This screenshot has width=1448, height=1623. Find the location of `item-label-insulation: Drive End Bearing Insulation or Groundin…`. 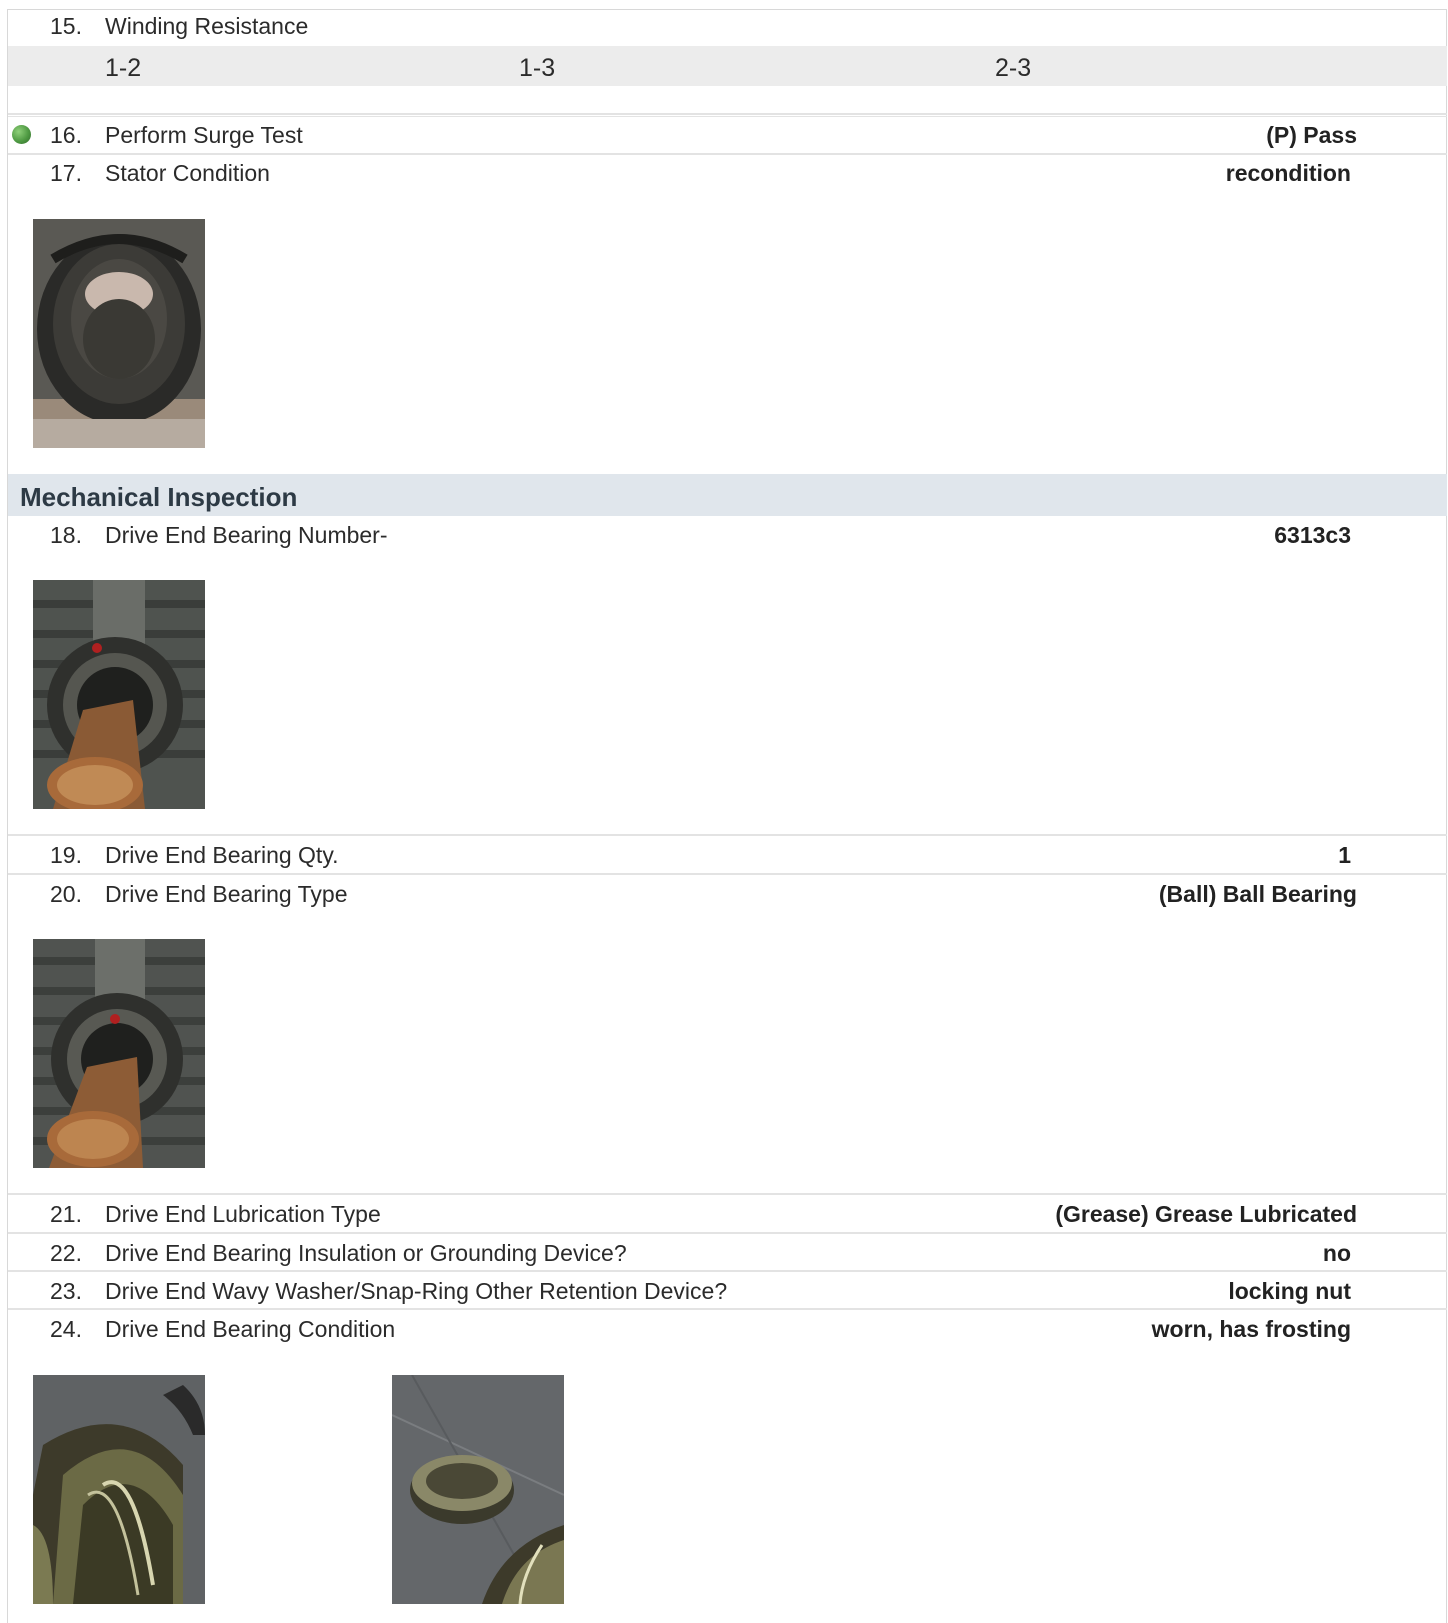

item-label-insulation: Drive End Bearing Insulation or Groundin… is located at coordinates (366, 1253).